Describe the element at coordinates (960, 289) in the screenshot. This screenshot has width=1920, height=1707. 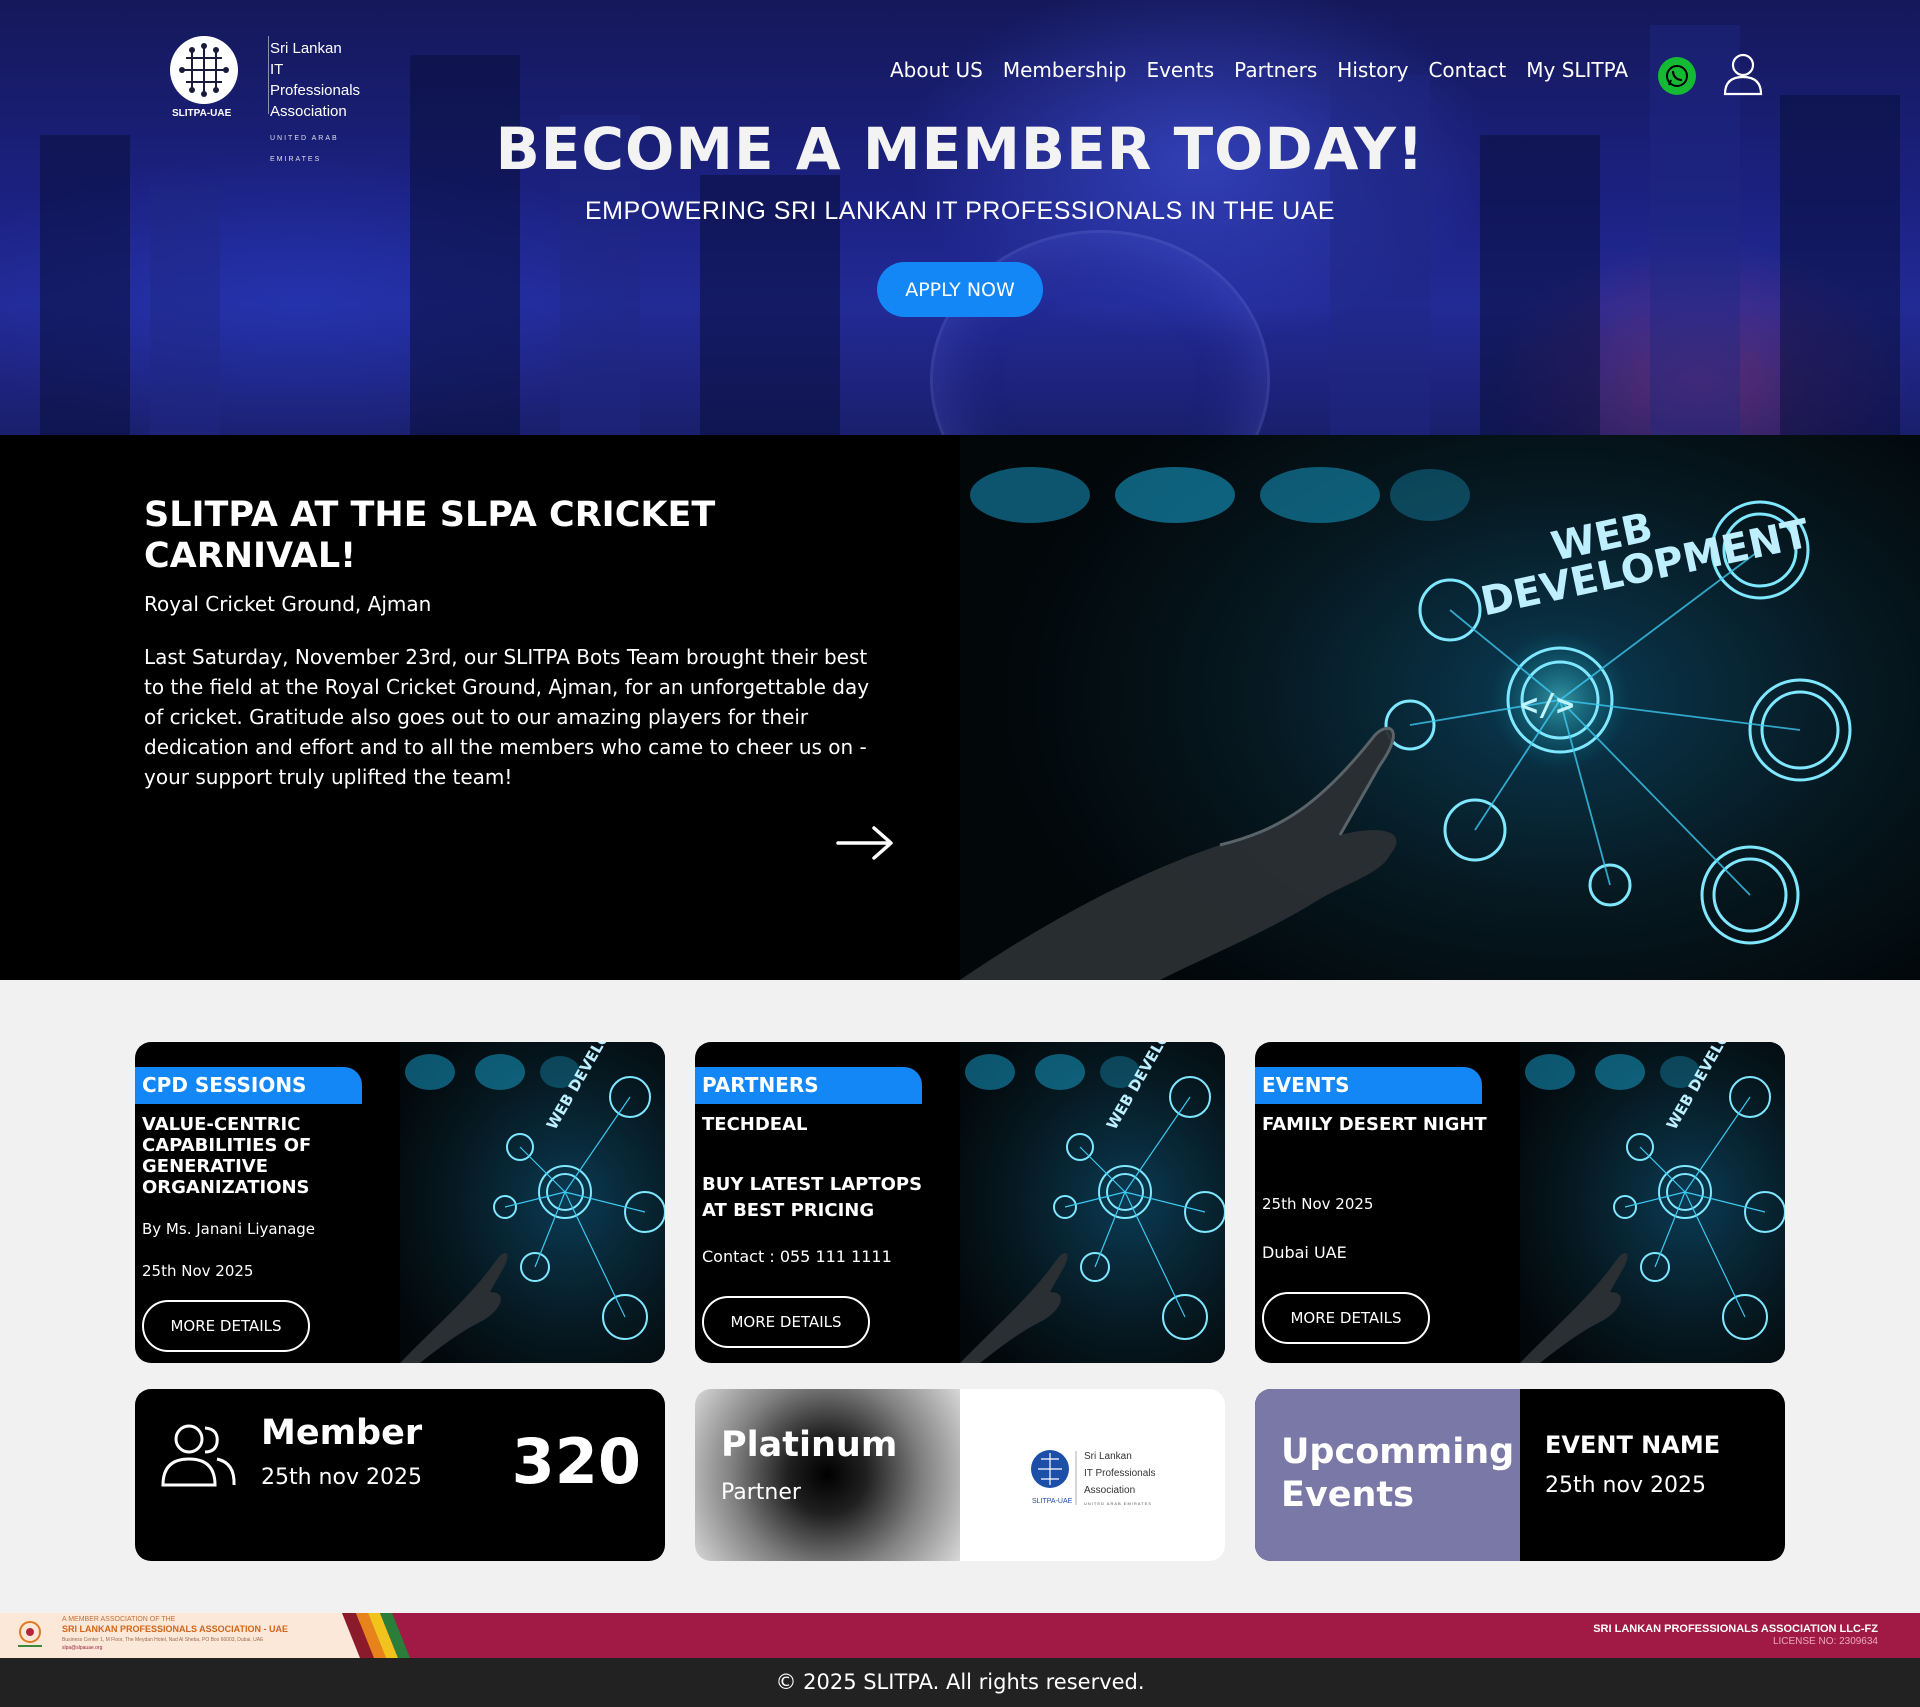
I see `apply-now-button: APPLY NOW` at that location.